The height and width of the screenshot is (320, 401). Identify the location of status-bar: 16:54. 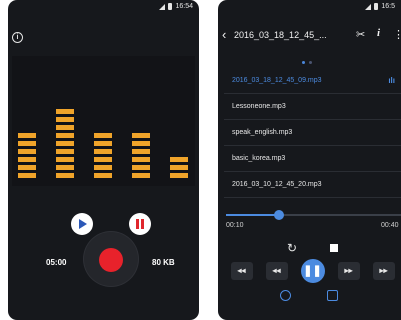
(176, 6).